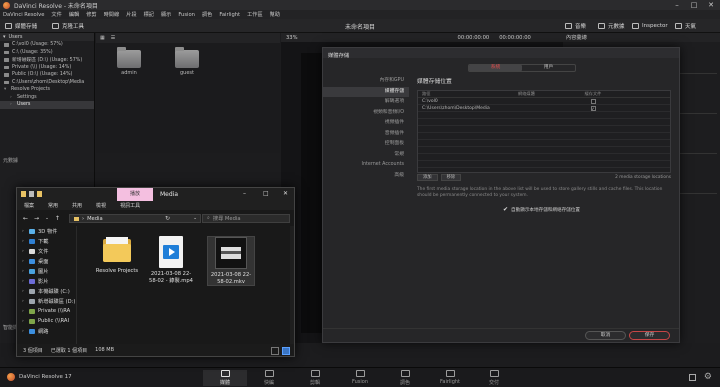 The image size is (720, 387). What do you see at coordinates (541, 209) in the screenshot?
I see `auto-display-option: ✔ 自動顯示本地存儲和網絡存儲位置` at bounding box center [541, 209].